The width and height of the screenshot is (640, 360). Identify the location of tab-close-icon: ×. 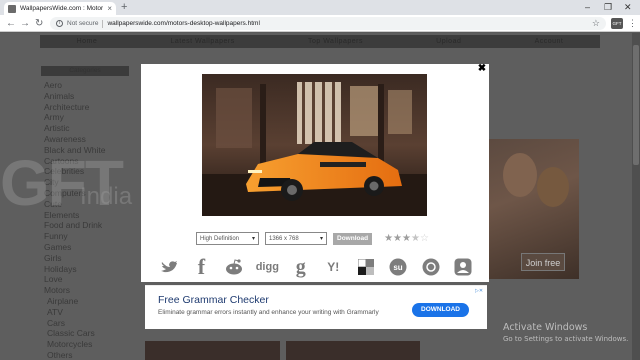
(109, 8).